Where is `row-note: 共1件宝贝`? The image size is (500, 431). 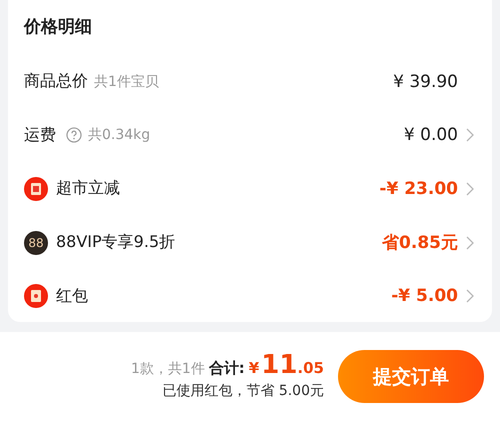
row-note: 共1件宝贝 is located at coordinates (126, 81).